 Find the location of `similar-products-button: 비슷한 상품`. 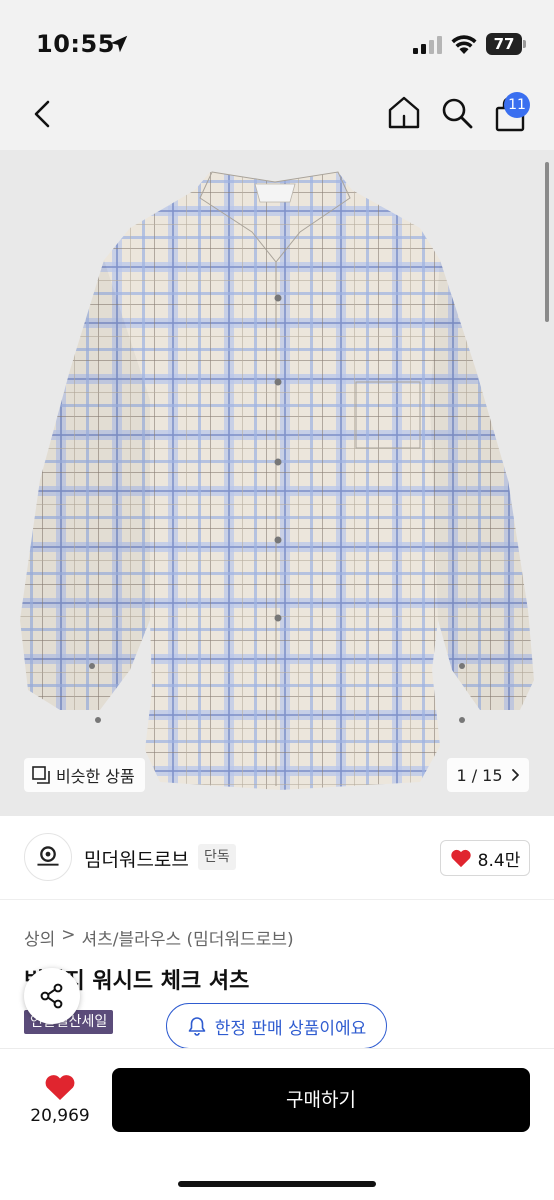

similar-products-button: 비슷한 상품 is located at coordinates (84, 775).